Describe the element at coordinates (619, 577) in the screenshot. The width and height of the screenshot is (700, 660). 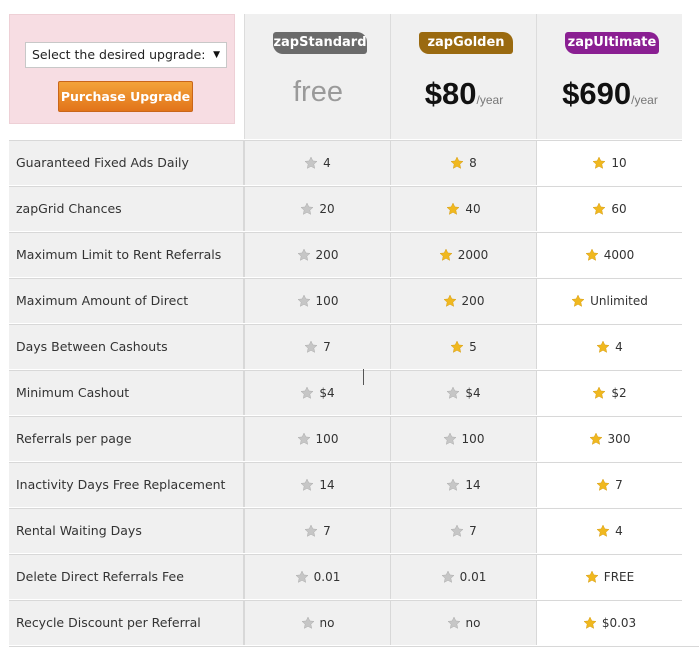
I see `feature-value: FREE` at that location.